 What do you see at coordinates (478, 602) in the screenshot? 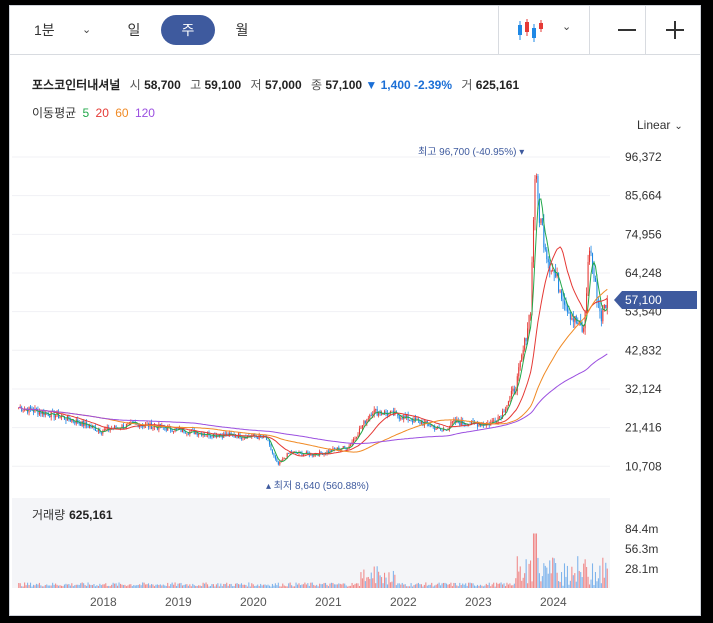
I see `x-tick-label: 2023` at bounding box center [478, 602].